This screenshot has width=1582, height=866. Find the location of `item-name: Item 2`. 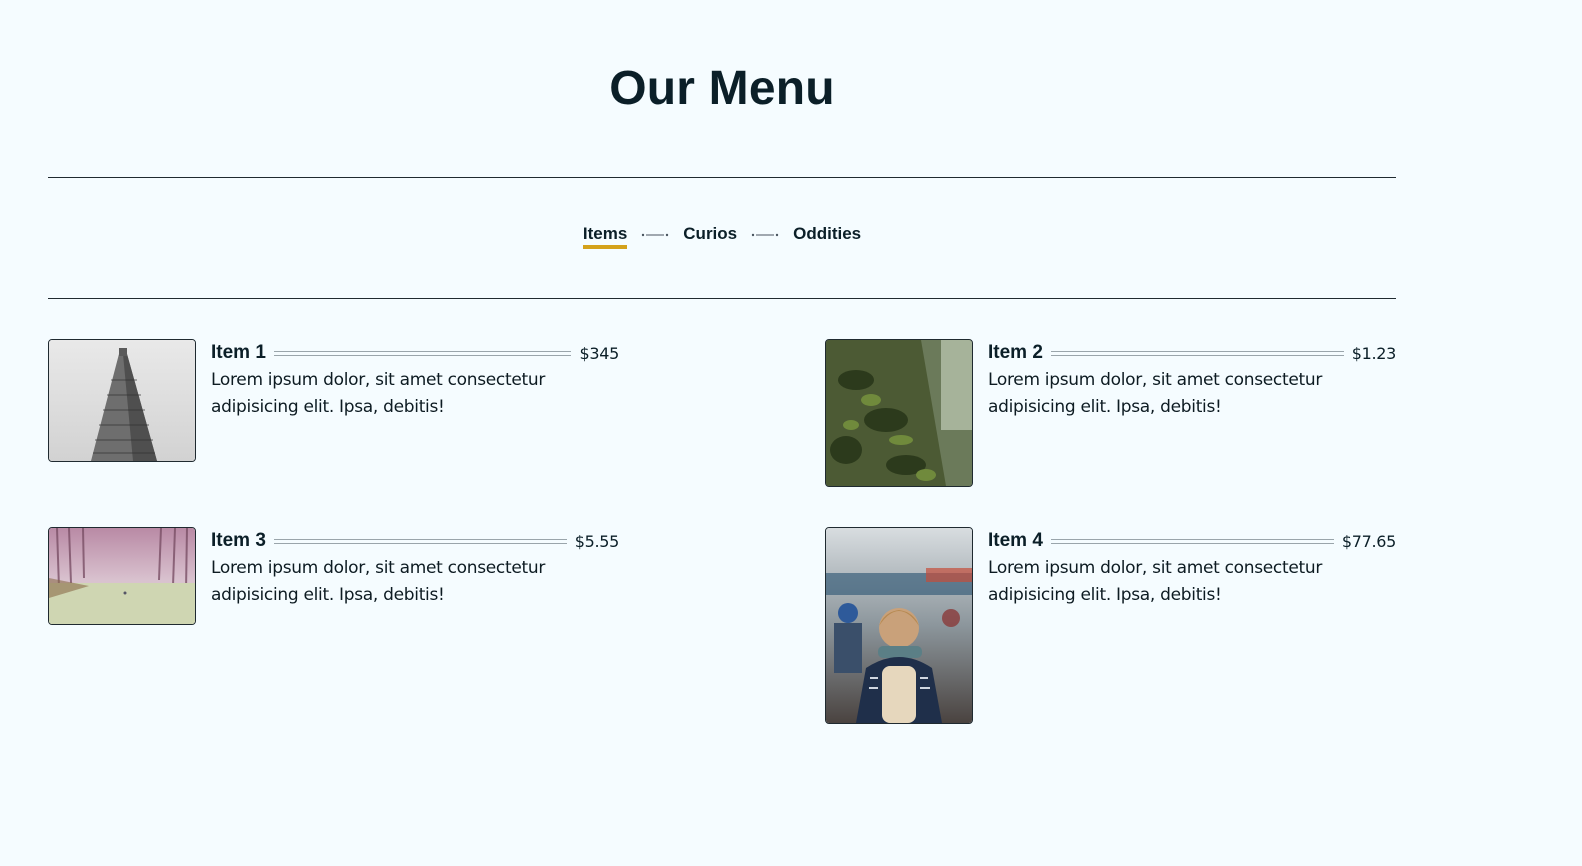

item-name: Item 2 is located at coordinates (1015, 352).